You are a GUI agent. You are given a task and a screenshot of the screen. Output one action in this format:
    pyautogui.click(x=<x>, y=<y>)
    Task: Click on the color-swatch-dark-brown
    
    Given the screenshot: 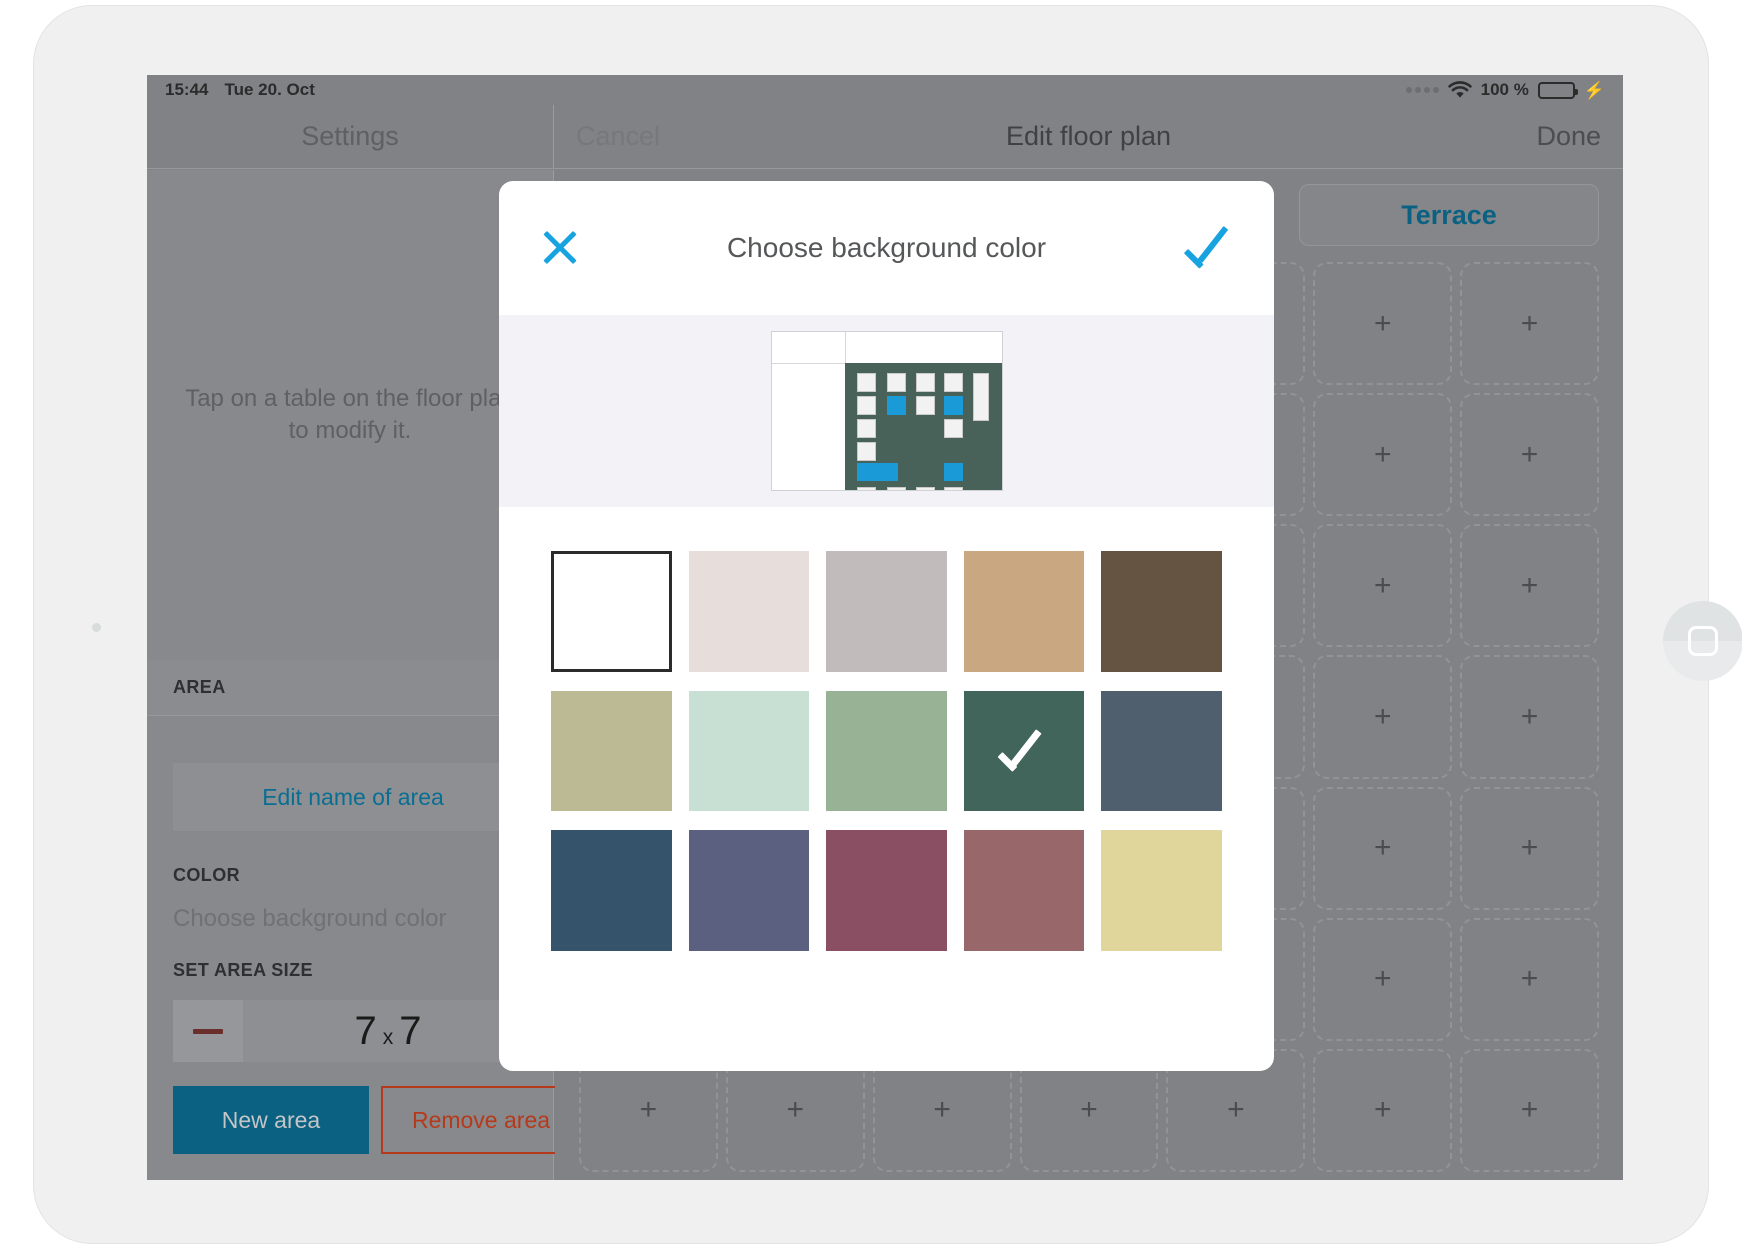 What is the action you would take?
    pyautogui.click(x=1162, y=611)
    